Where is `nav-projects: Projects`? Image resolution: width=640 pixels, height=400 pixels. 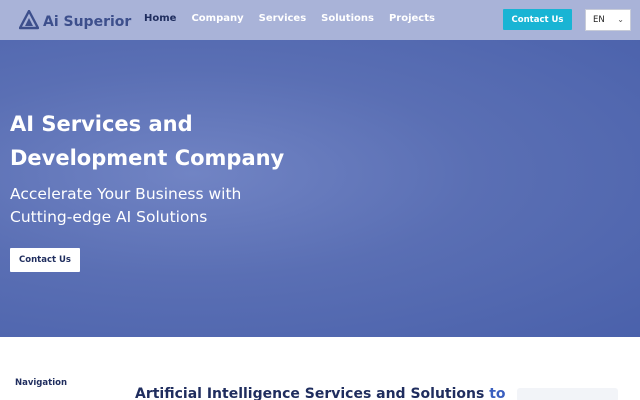
nav-projects: Projects is located at coordinates (412, 18).